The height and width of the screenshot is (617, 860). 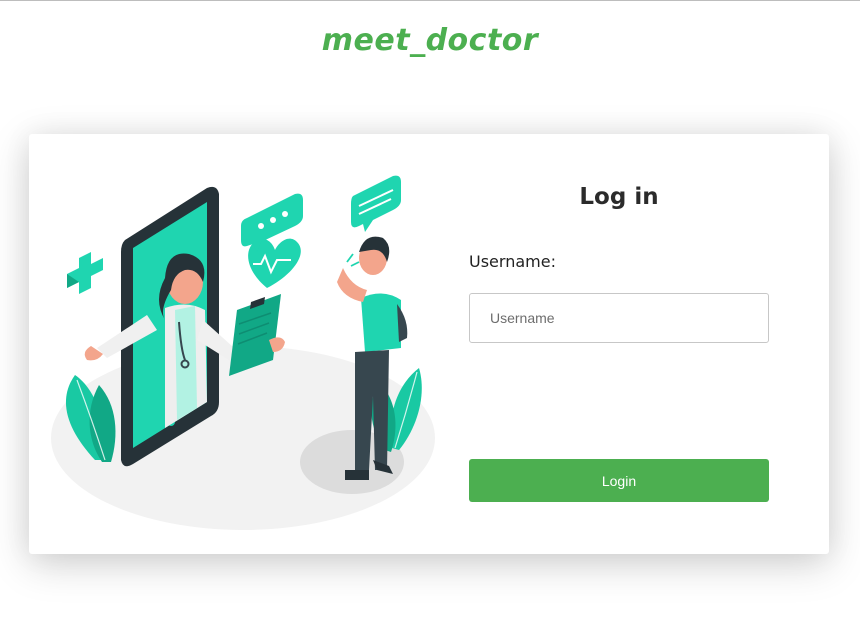 I want to click on username-label: Username:, so click(x=512, y=261).